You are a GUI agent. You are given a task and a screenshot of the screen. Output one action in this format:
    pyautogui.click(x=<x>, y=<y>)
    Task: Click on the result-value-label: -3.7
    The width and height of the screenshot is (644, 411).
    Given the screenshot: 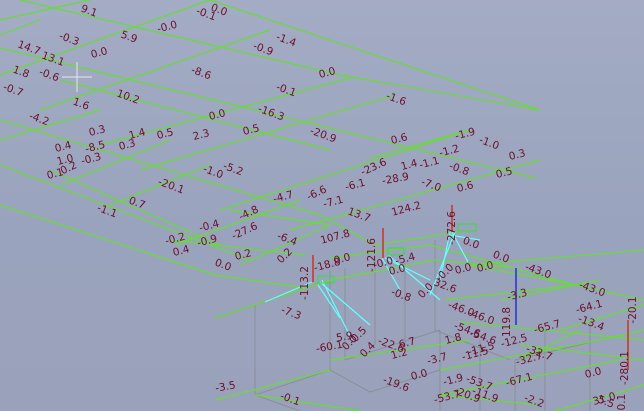 What is the action you would take?
    pyautogui.click(x=437, y=359)
    